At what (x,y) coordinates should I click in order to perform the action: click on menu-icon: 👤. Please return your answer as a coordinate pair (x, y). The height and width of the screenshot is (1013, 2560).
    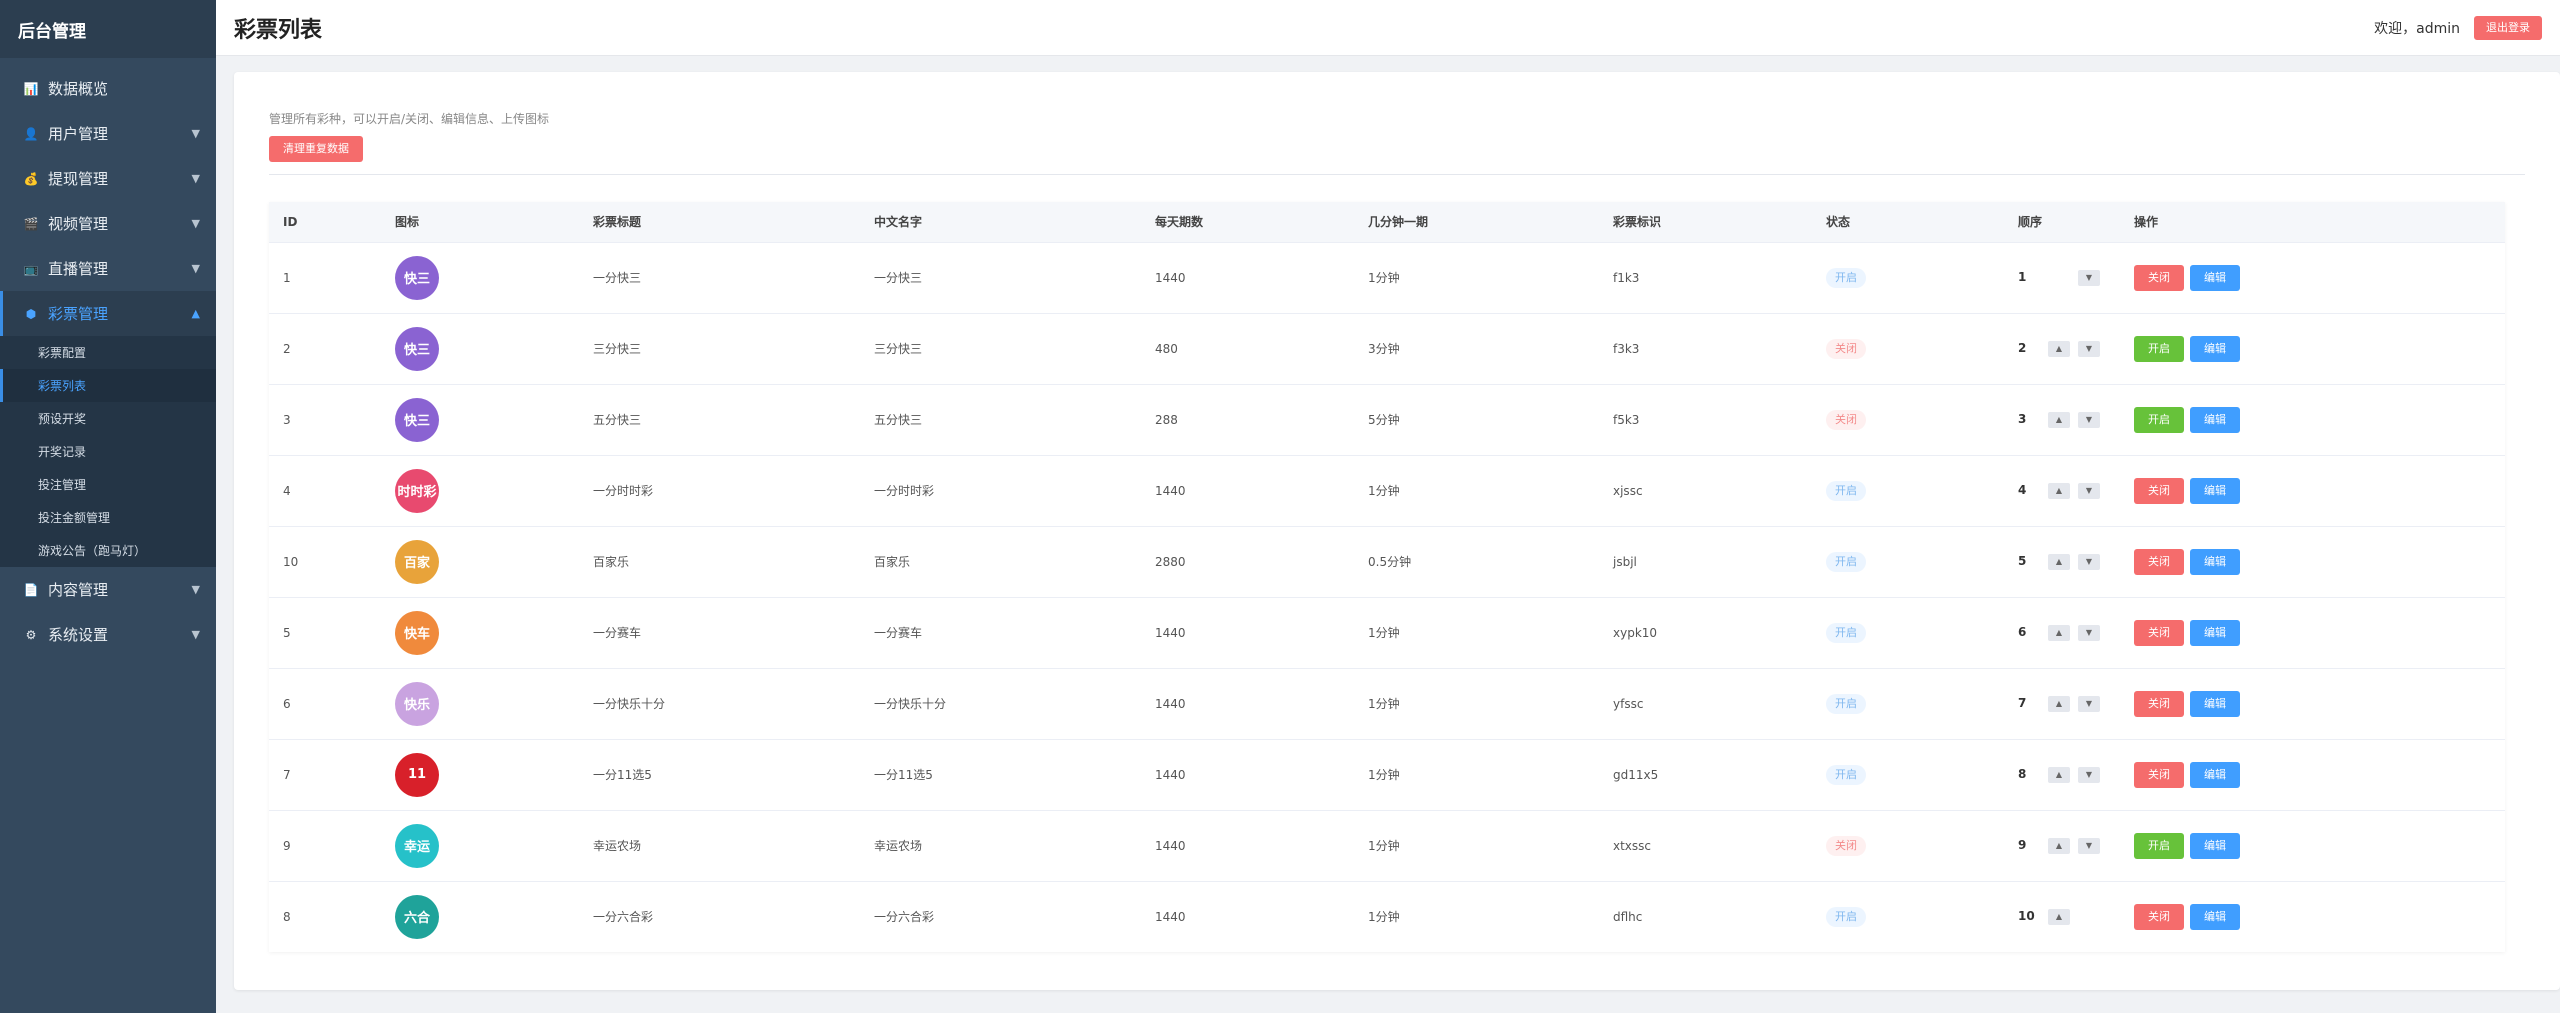
    Looking at the image, I should click on (31, 133).